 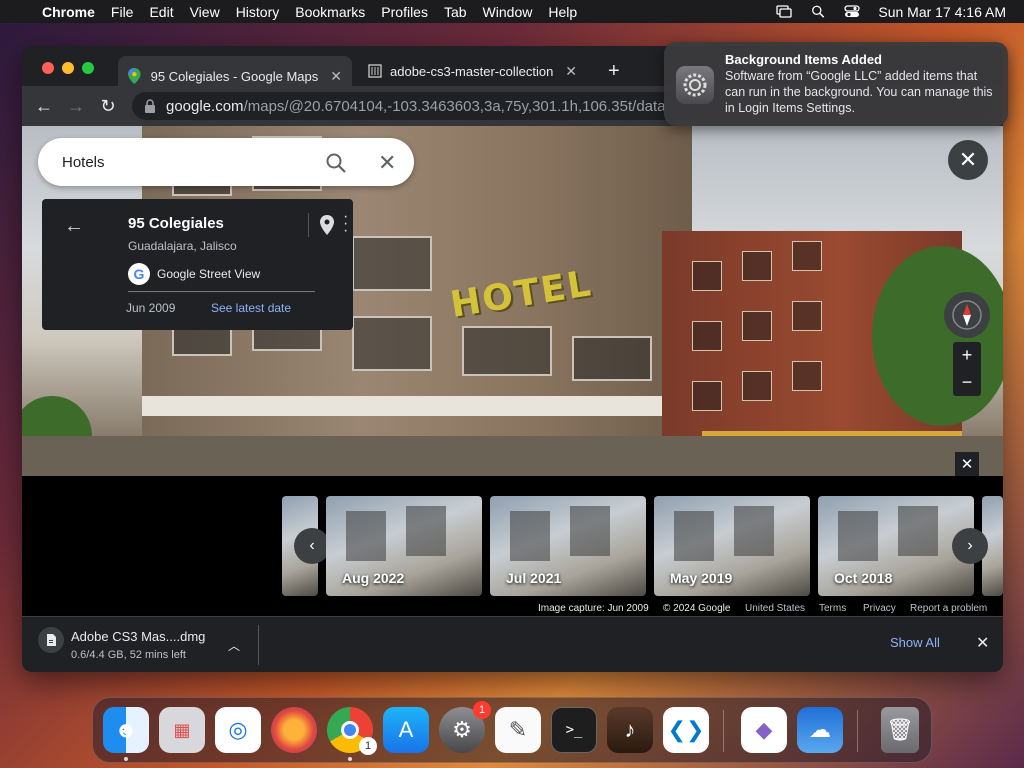 I want to click on download-filename: Adobe CS3 Mas....dmg, so click(x=138, y=636).